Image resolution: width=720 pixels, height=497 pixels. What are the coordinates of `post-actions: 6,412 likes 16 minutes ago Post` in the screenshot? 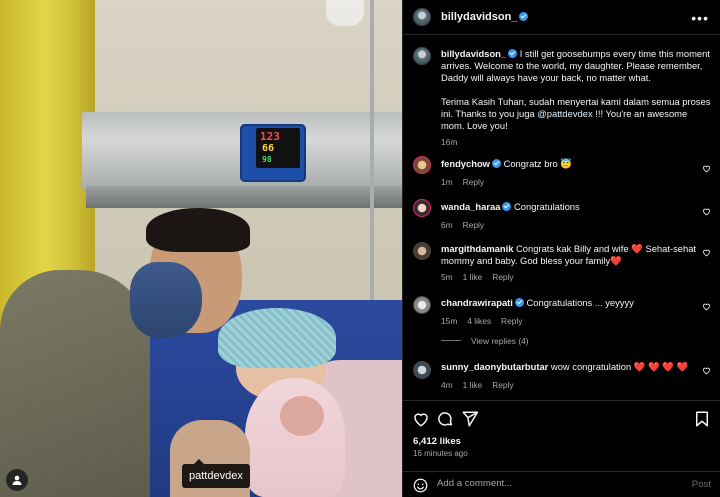 It's located at (561, 448).